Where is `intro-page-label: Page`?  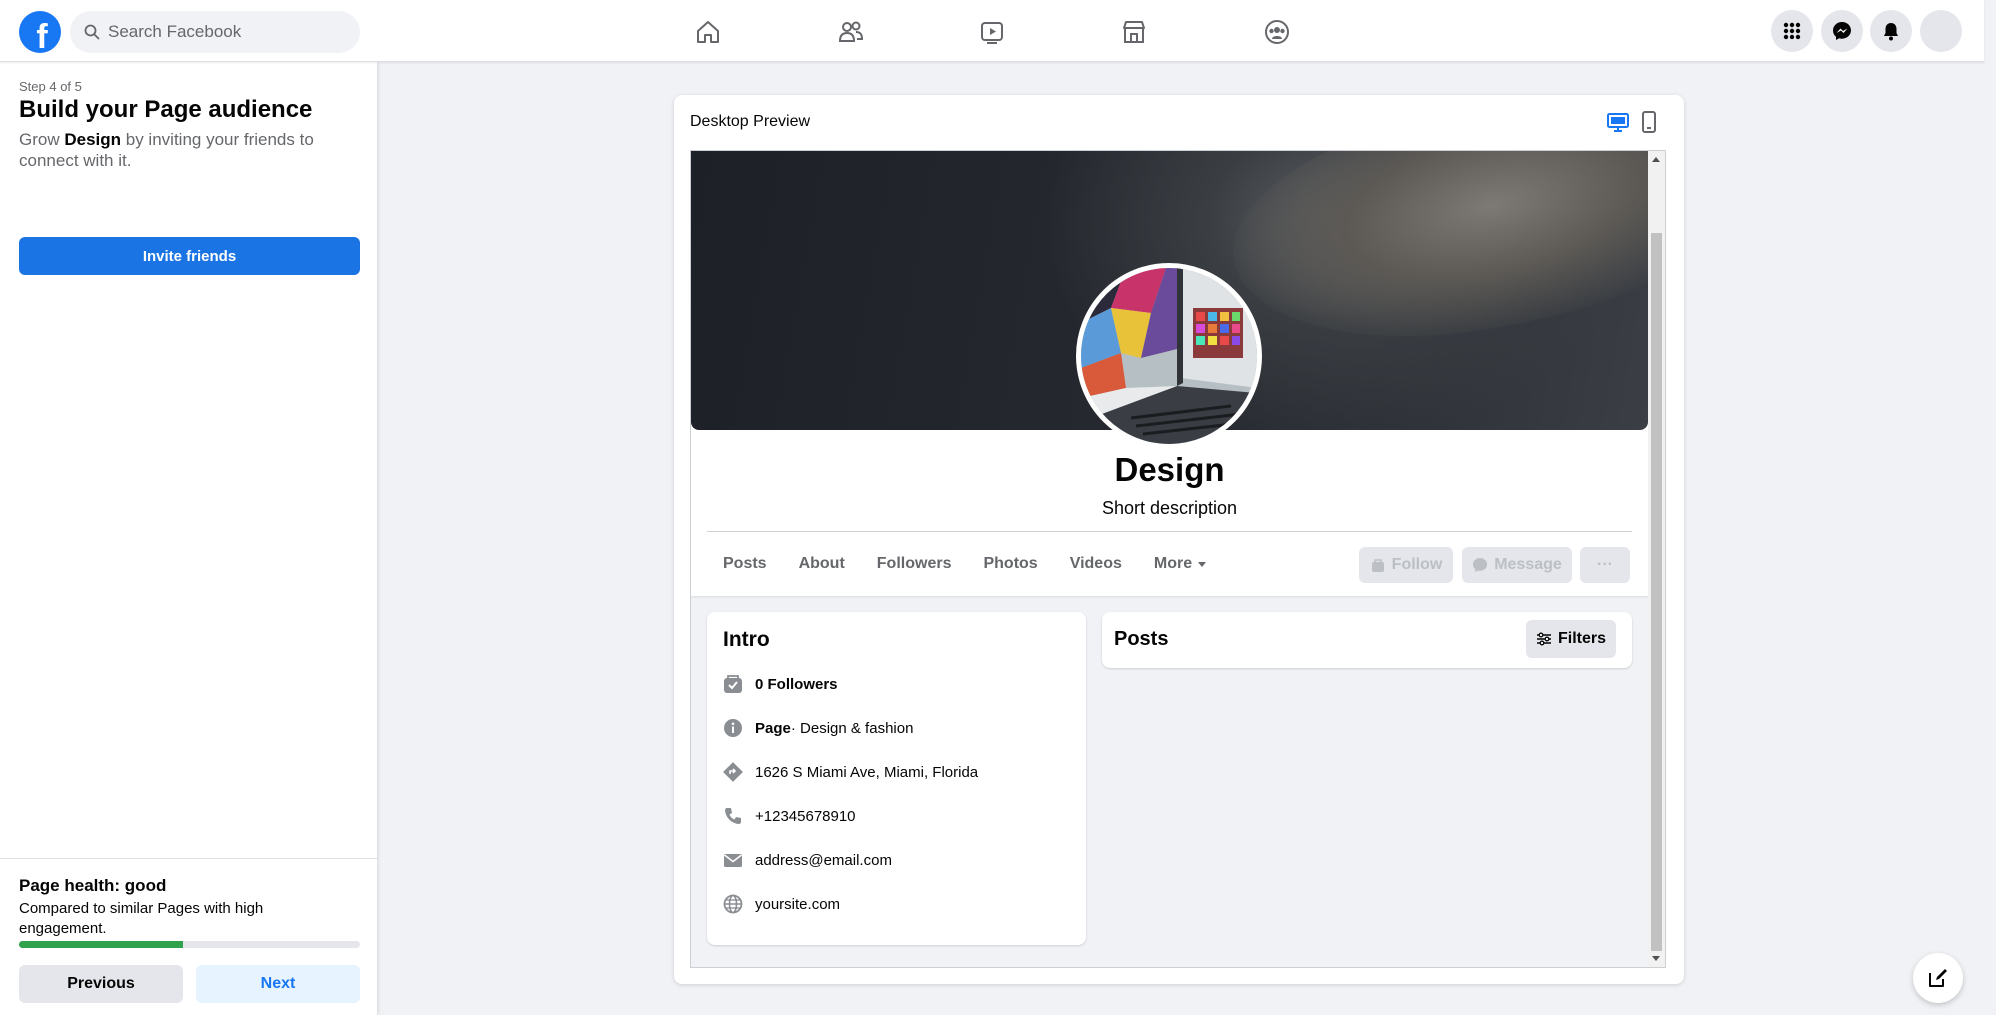
intro-page-label: Page is located at coordinates (773, 728).